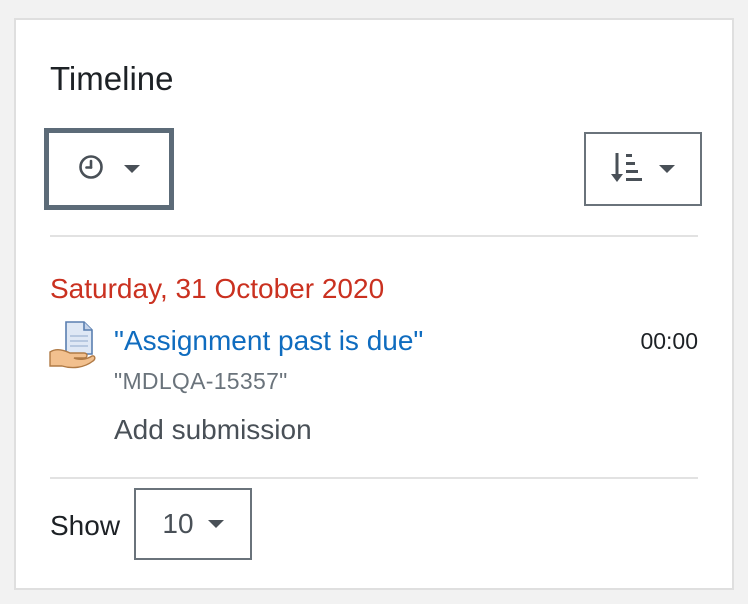 The height and width of the screenshot is (604, 748). I want to click on clock-icon, so click(91, 169).